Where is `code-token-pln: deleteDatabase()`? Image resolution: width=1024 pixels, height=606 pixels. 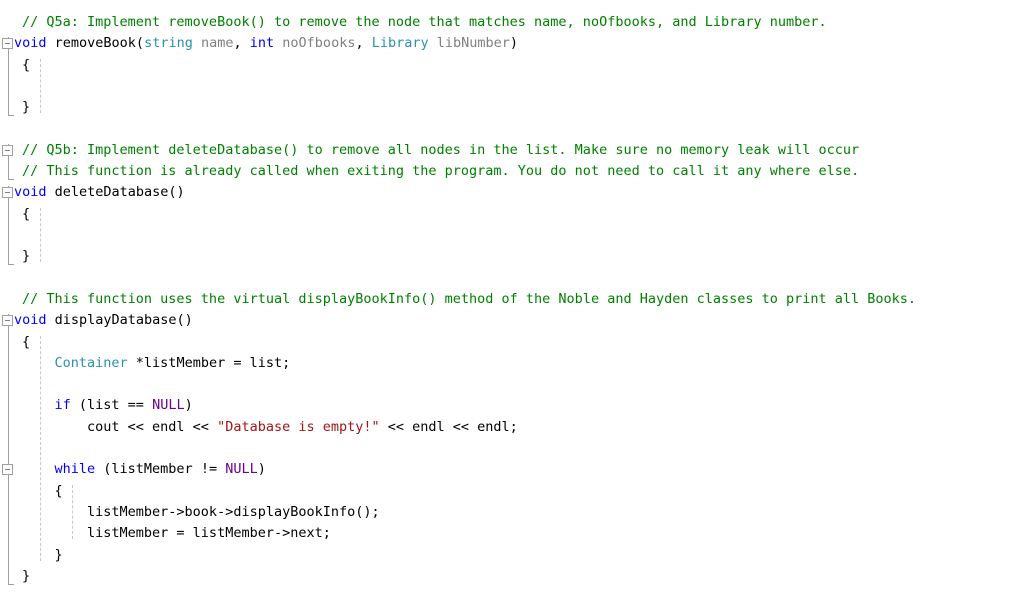
code-token-pln: deleteDatabase() is located at coordinates (115, 192).